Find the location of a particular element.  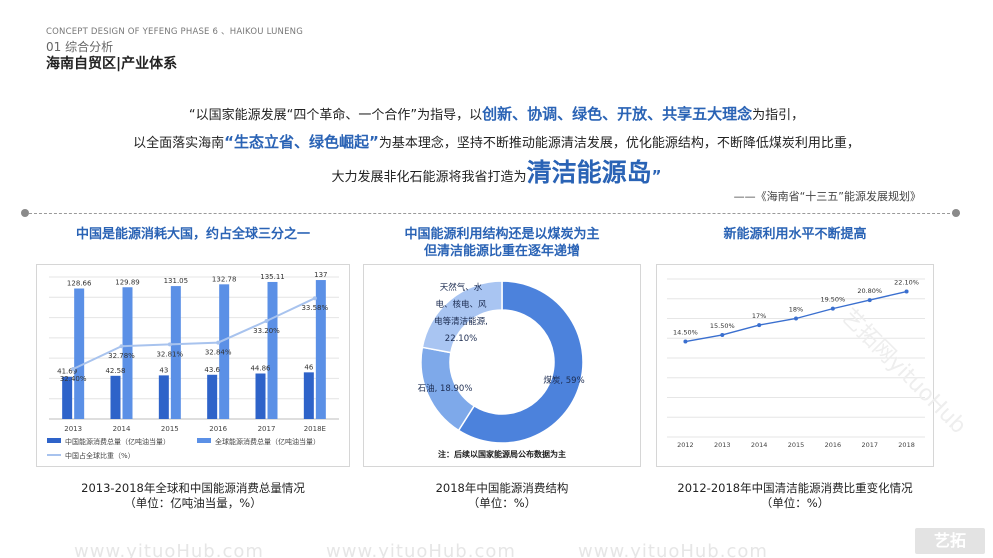

intro-highlight-five-concepts: 创新、协调、绿色、开放、共享五大理念 is located at coordinates (617, 114).